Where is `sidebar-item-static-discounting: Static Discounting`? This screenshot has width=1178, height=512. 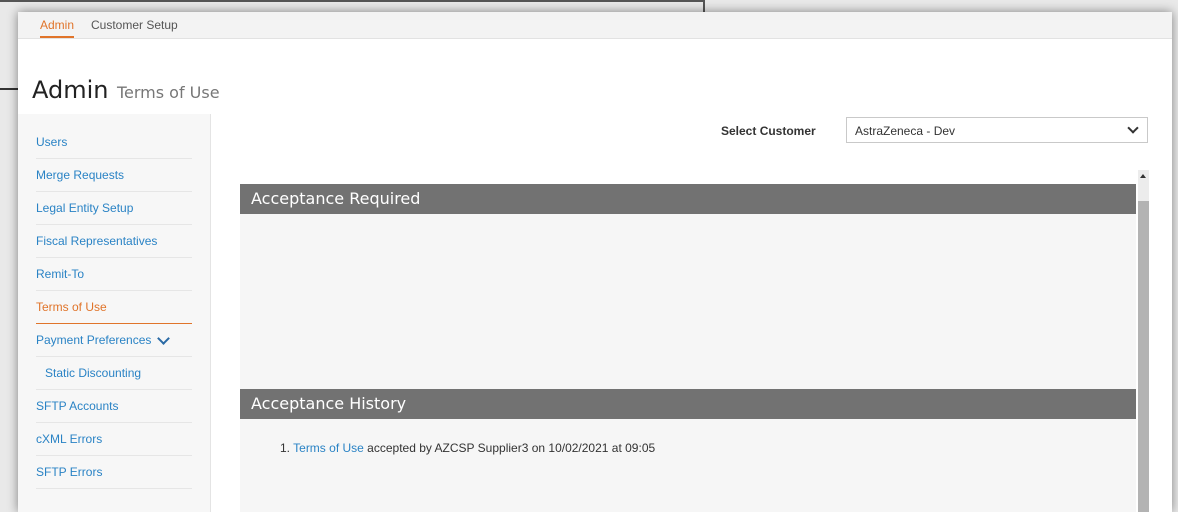
sidebar-item-static-discounting: Static Discounting is located at coordinates (114, 373).